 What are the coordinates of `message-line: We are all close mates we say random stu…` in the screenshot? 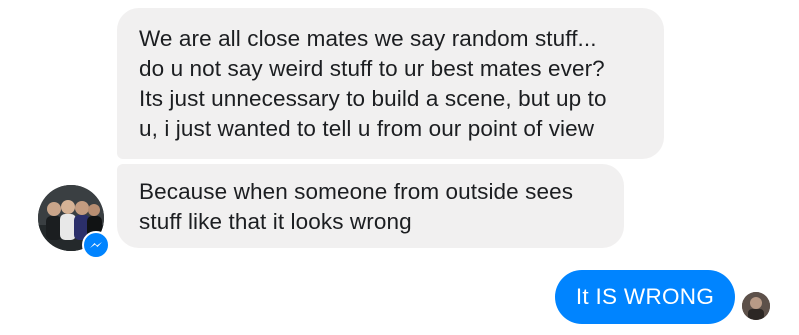 It's located at (368, 38).